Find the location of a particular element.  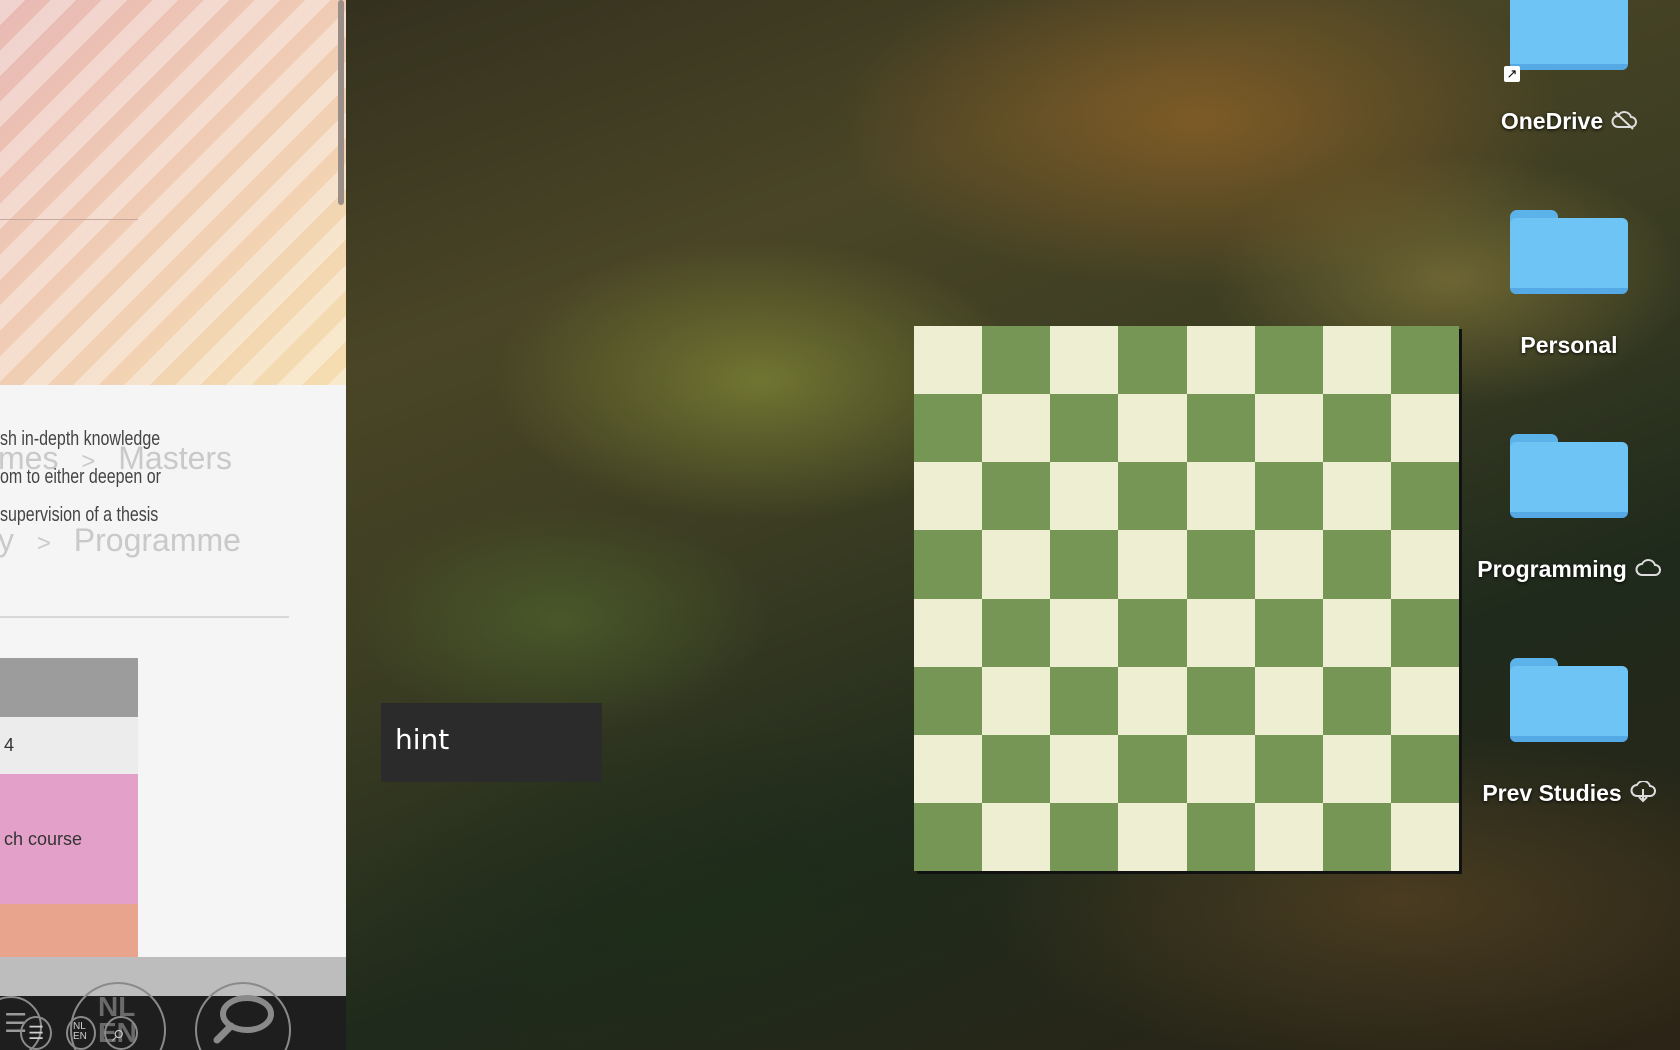

folder-label-text: Personal is located at coordinates (1569, 345).